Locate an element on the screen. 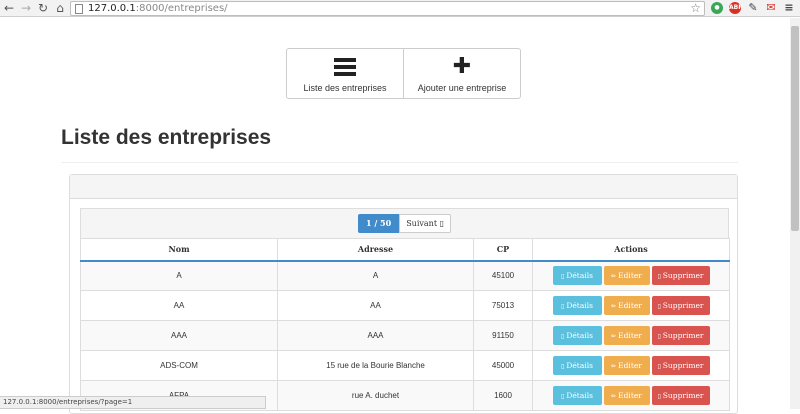  page-icon is located at coordinates (79, 9).